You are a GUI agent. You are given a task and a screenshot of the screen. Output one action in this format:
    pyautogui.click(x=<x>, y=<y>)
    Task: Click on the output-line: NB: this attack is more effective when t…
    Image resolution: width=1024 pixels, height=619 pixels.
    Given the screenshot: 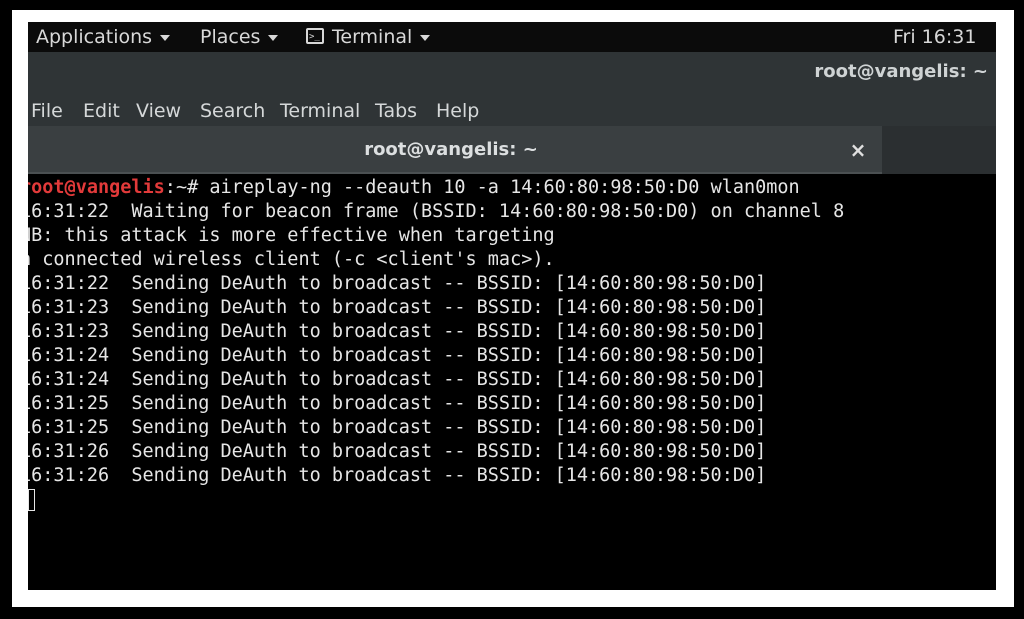 What is the action you would take?
    pyautogui.click(x=291, y=235)
    